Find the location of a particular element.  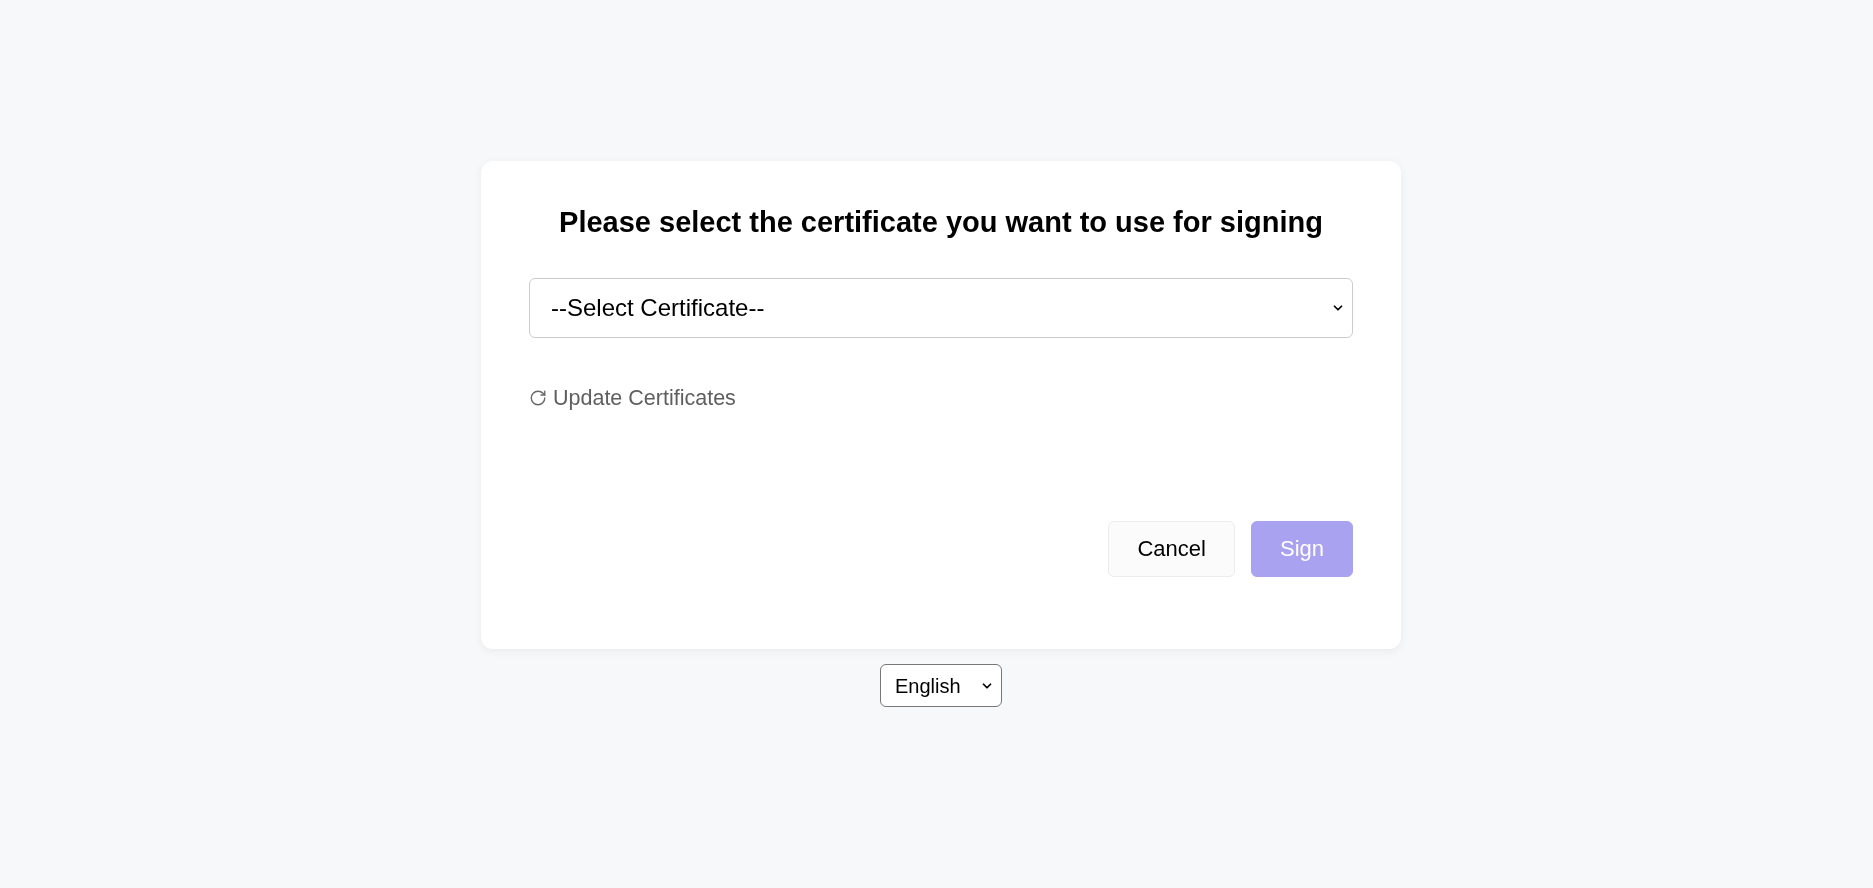

update-certificates-link: Update Certificates is located at coordinates (644, 398).